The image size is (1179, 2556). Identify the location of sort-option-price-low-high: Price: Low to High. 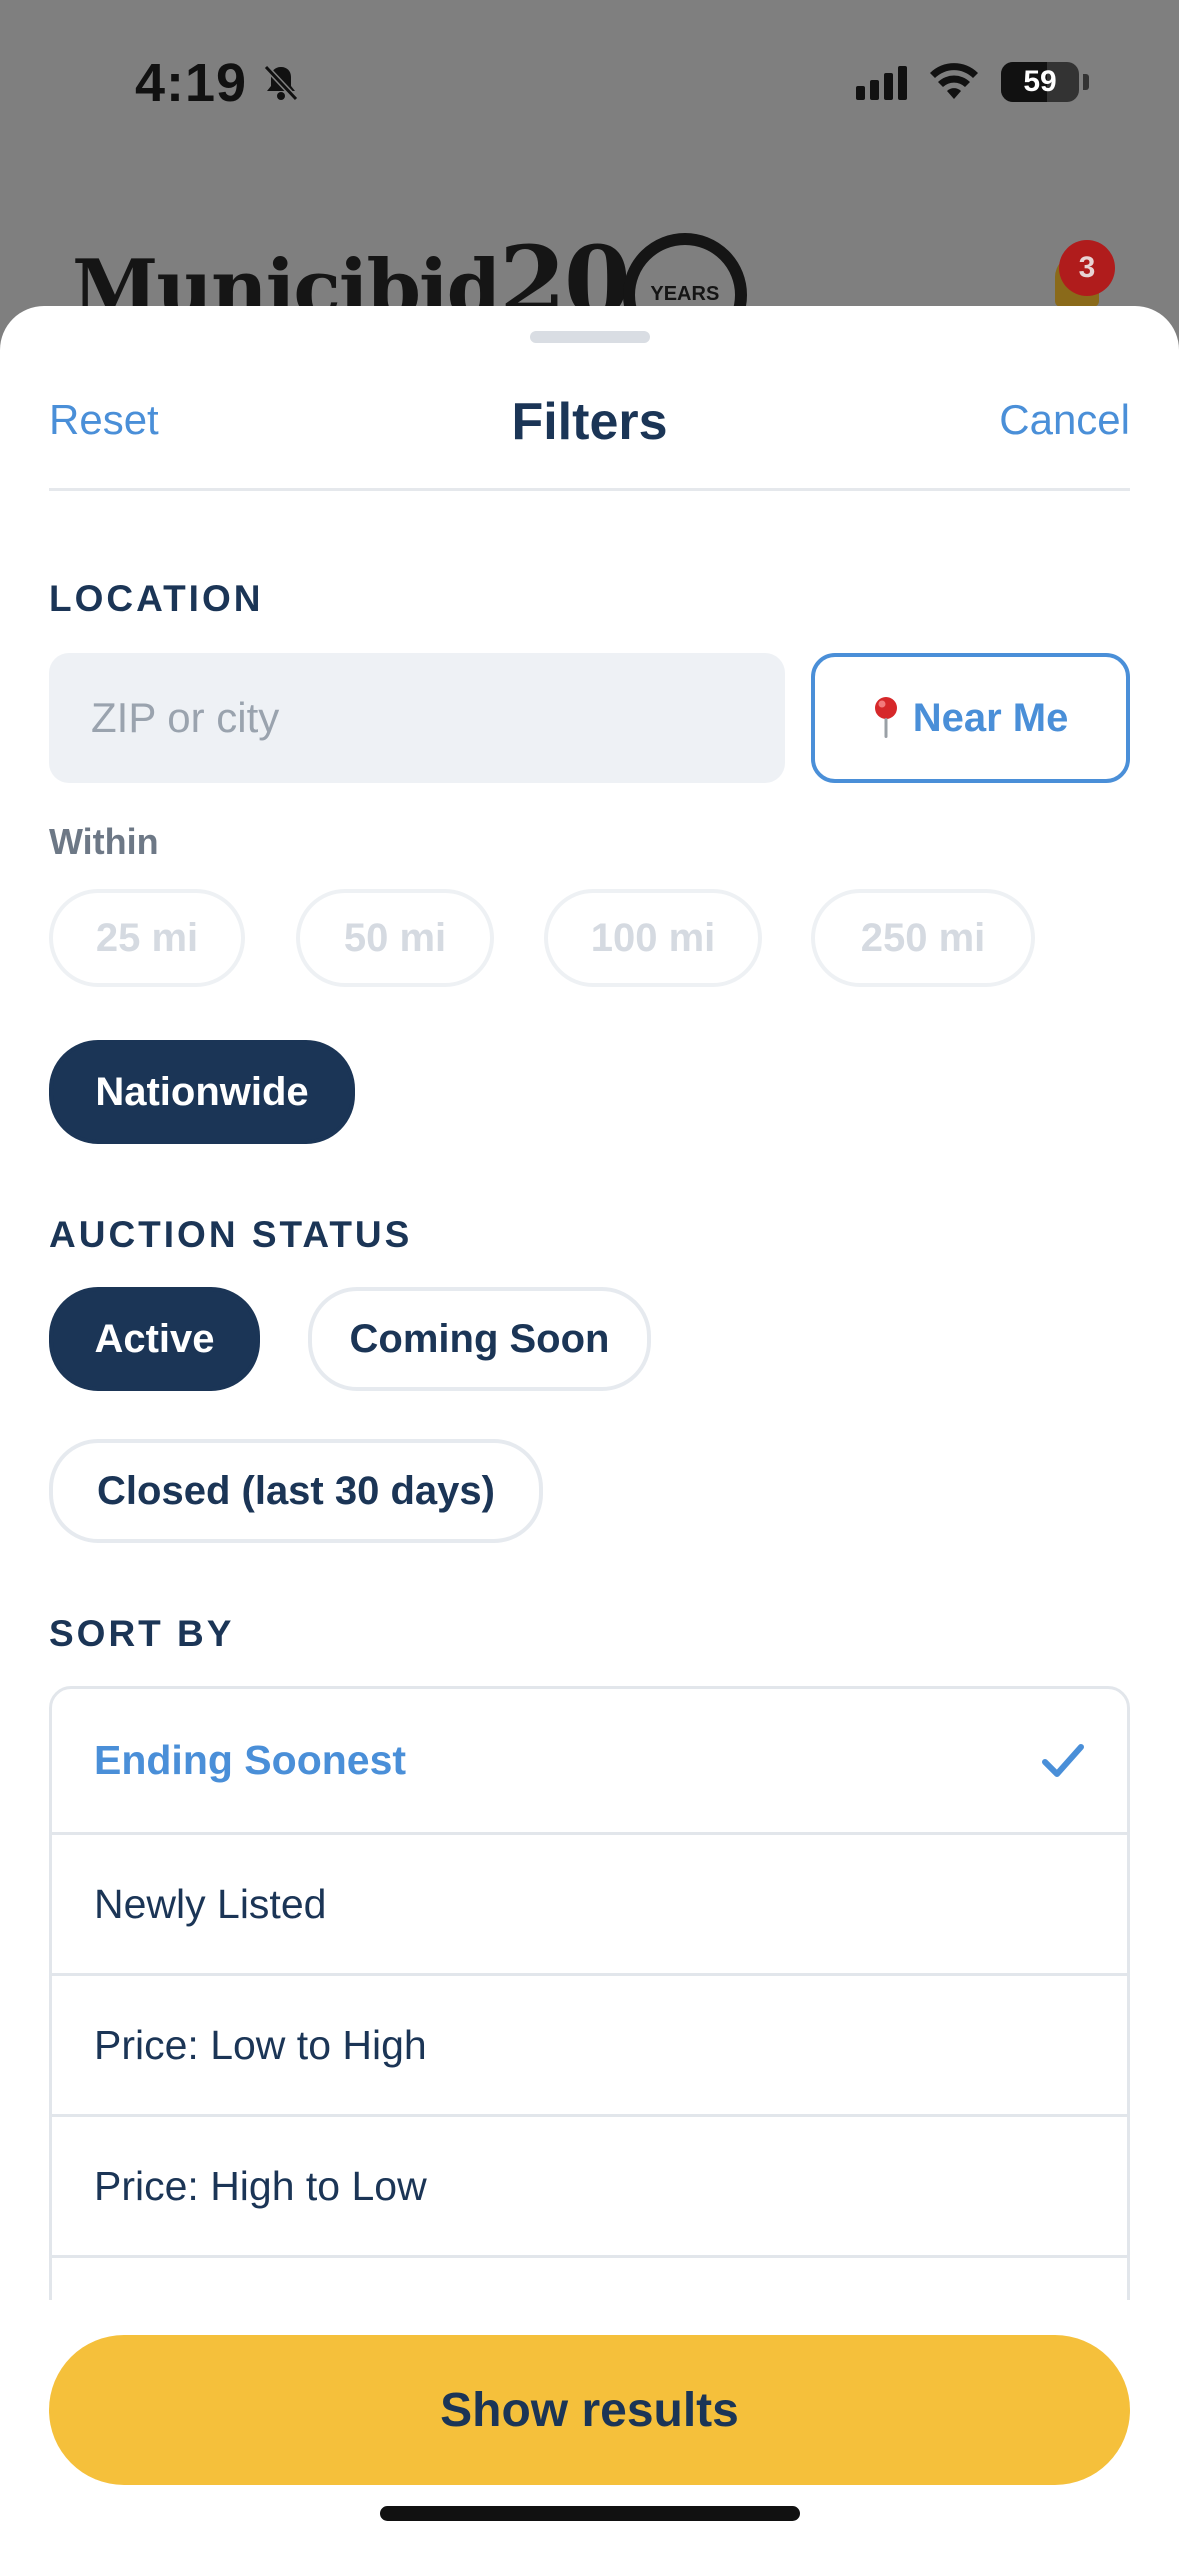
(589, 2046).